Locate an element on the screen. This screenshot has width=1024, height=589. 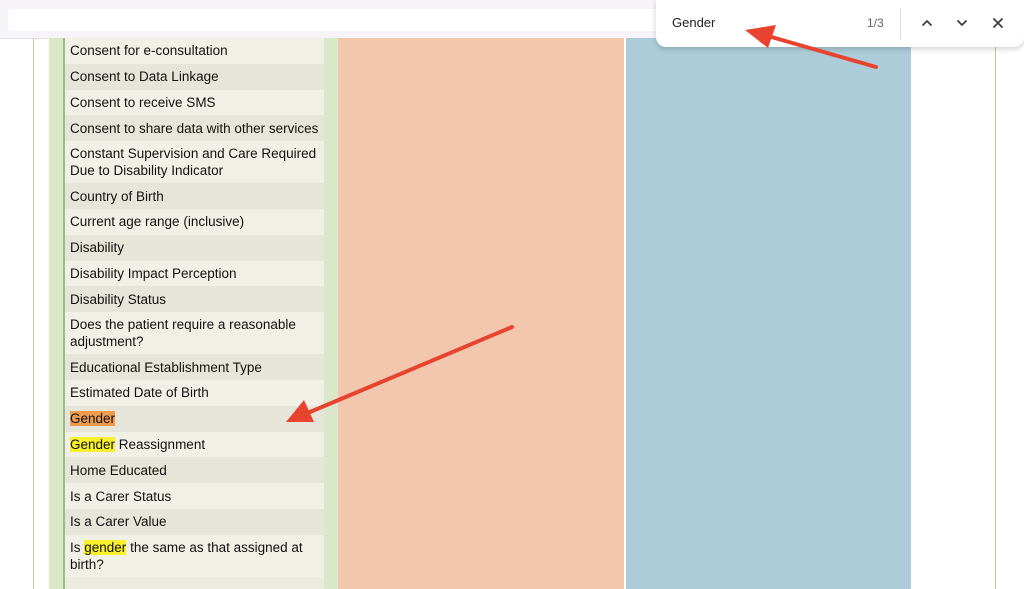
search-match-highlight: Gender is located at coordinates (93, 444).